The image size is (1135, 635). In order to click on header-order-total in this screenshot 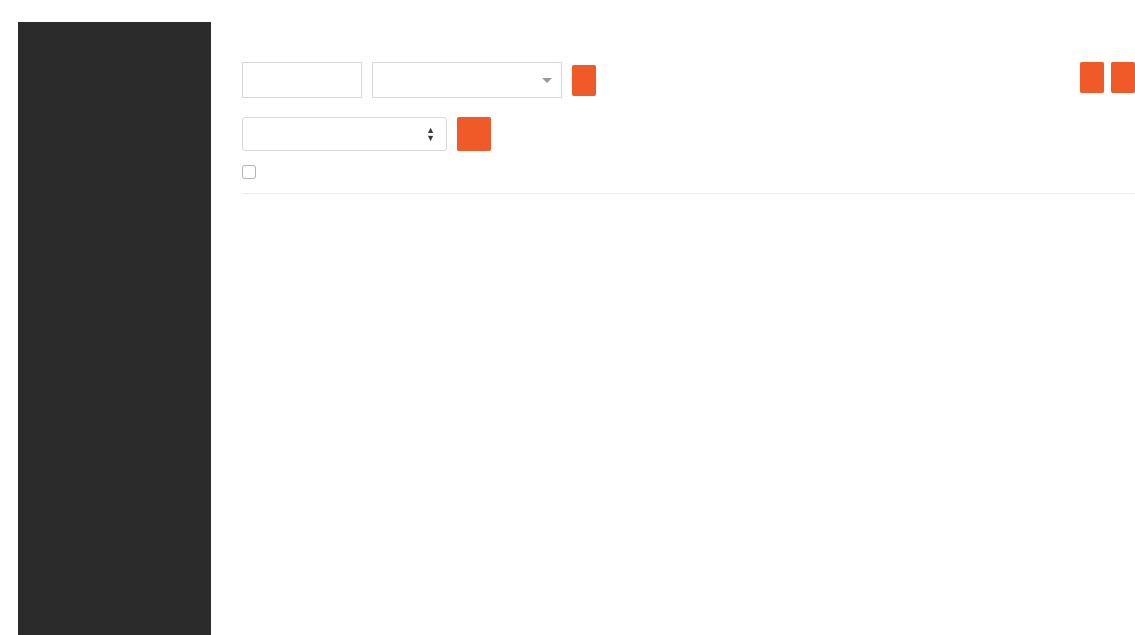, I will do `click(422, 175)`.